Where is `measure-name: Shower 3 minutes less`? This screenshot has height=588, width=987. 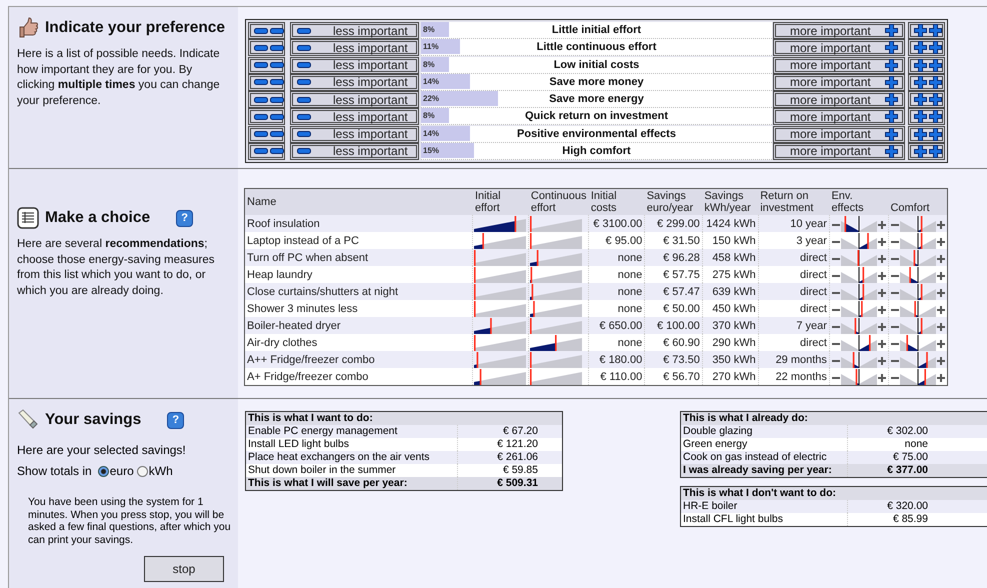 measure-name: Shower 3 minutes less is located at coordinates (358, 308).